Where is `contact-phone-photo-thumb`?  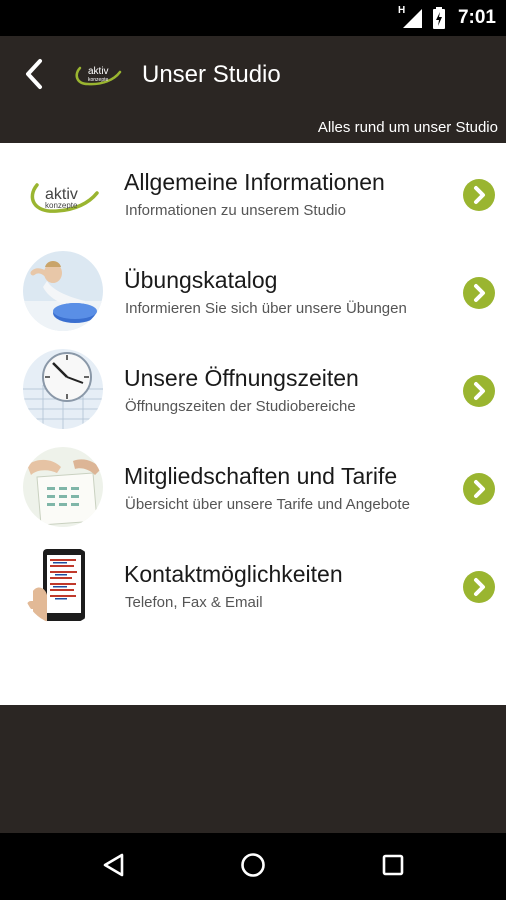 contact-phone-photo-thumb is located at coordinates (63, 585).